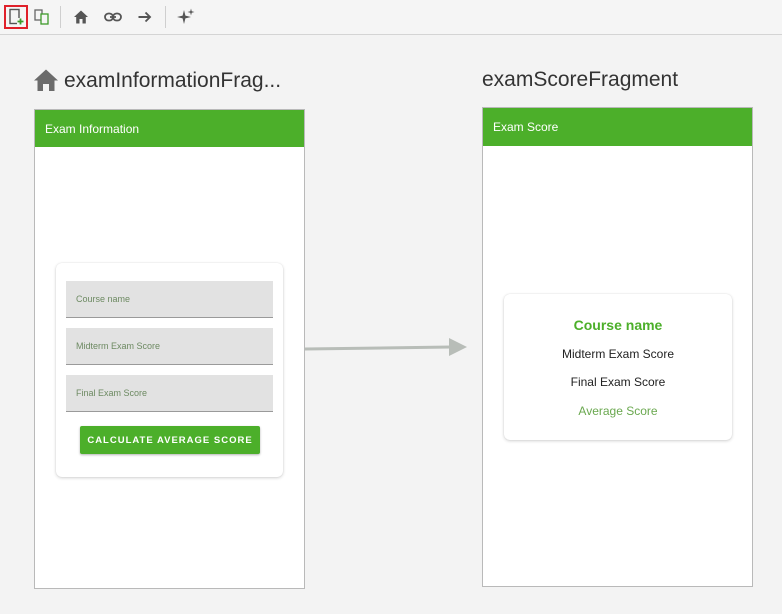  Describe the element at coordinates (386, 348) in the screenshot. I see `navigation-action-arrow` at that location.